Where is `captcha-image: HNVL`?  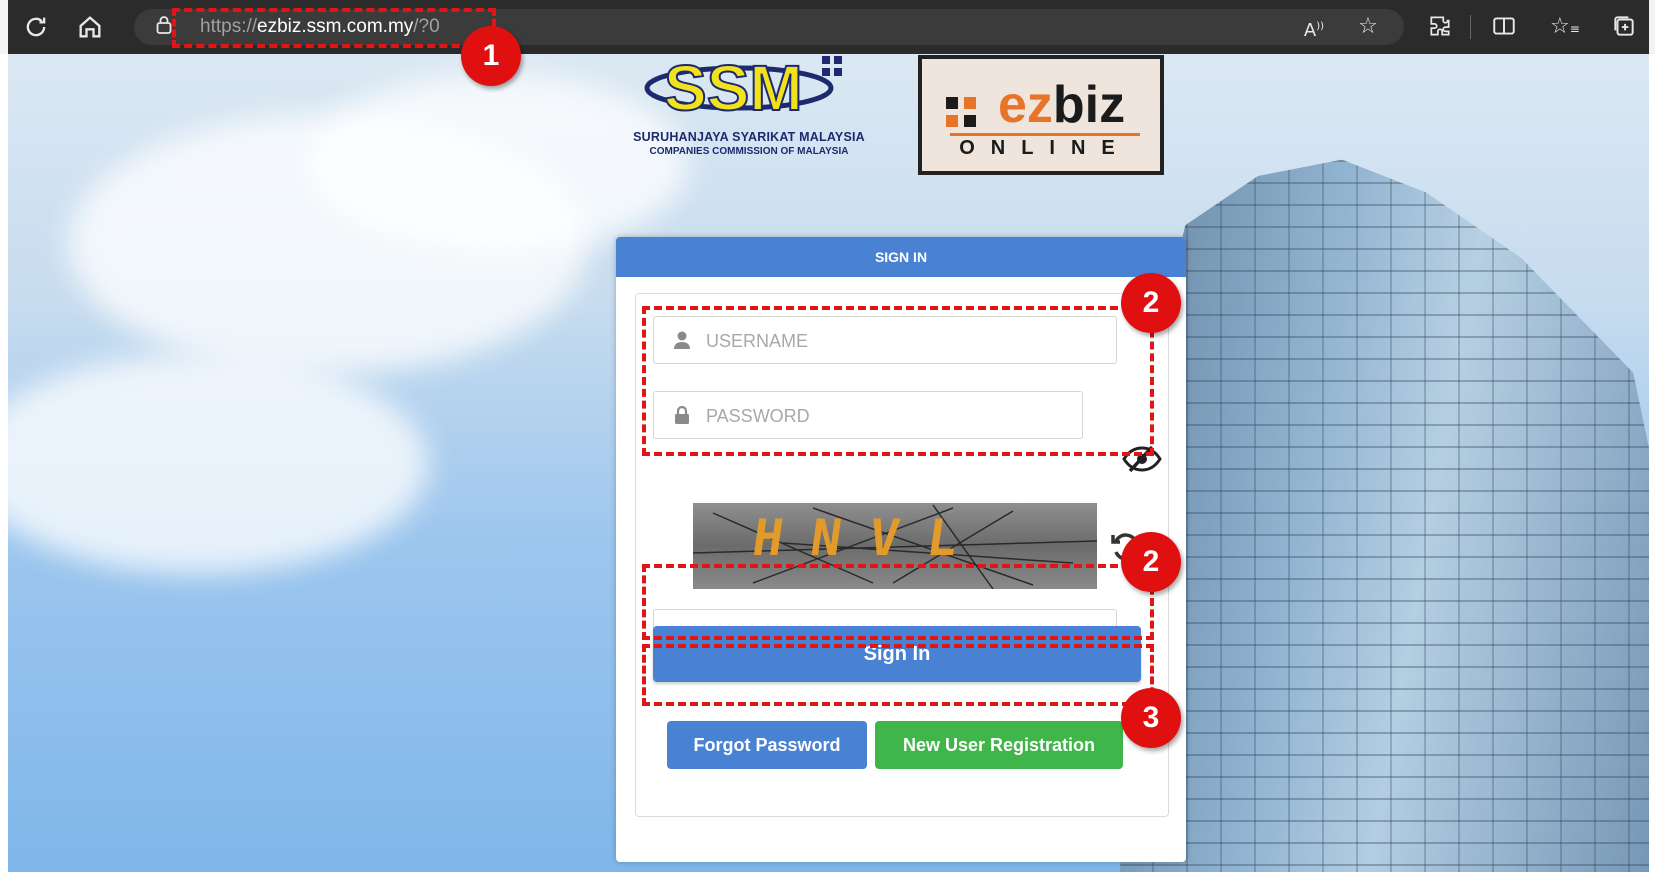
captcha-image: HNVL is located at coordinates (895, 546).